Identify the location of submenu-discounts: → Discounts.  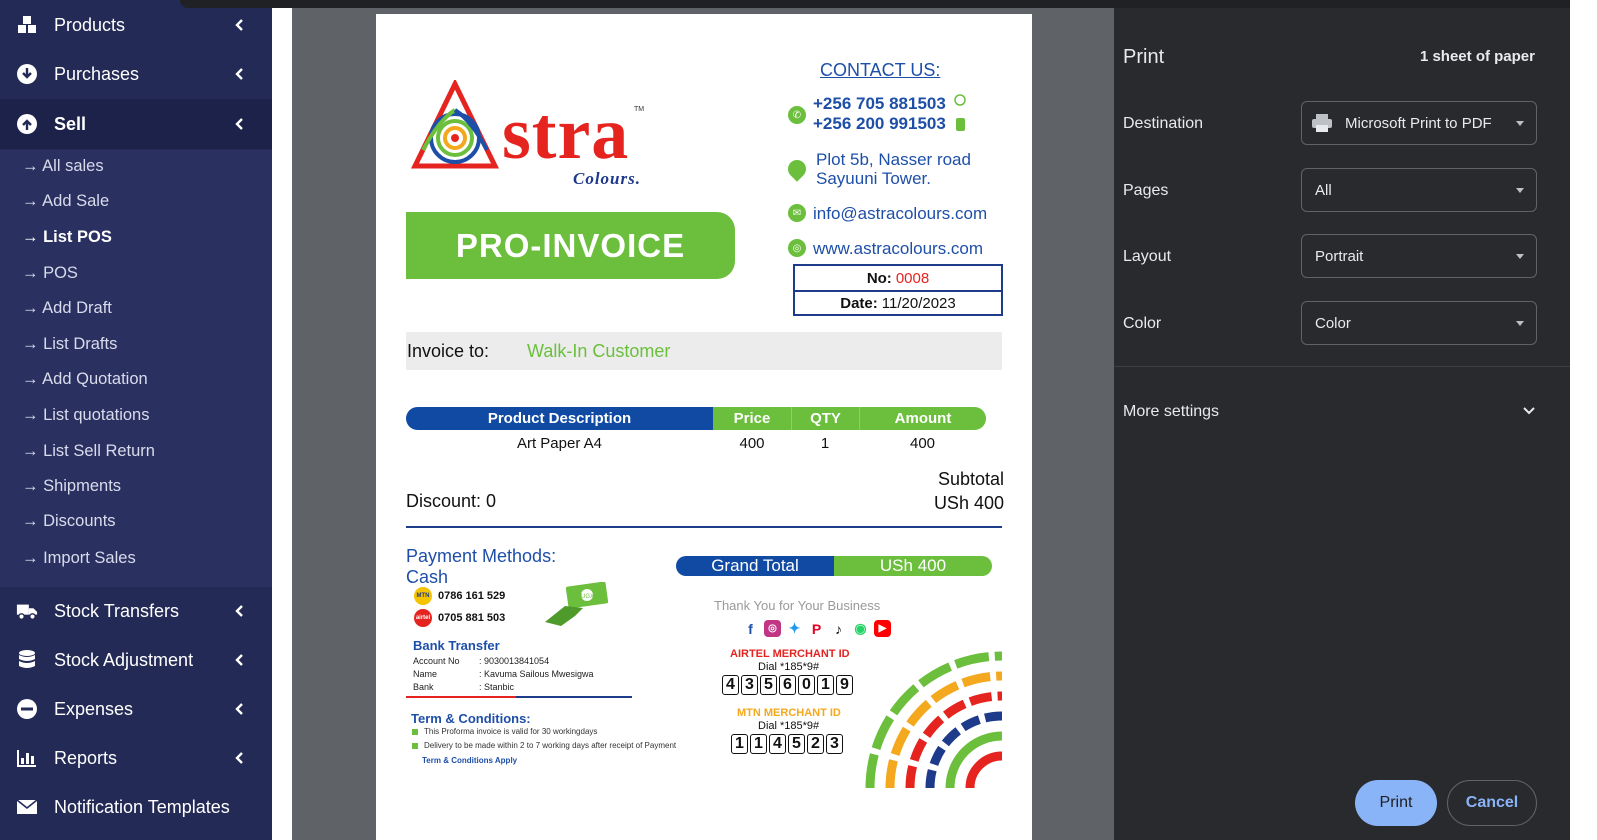
(69, 521).